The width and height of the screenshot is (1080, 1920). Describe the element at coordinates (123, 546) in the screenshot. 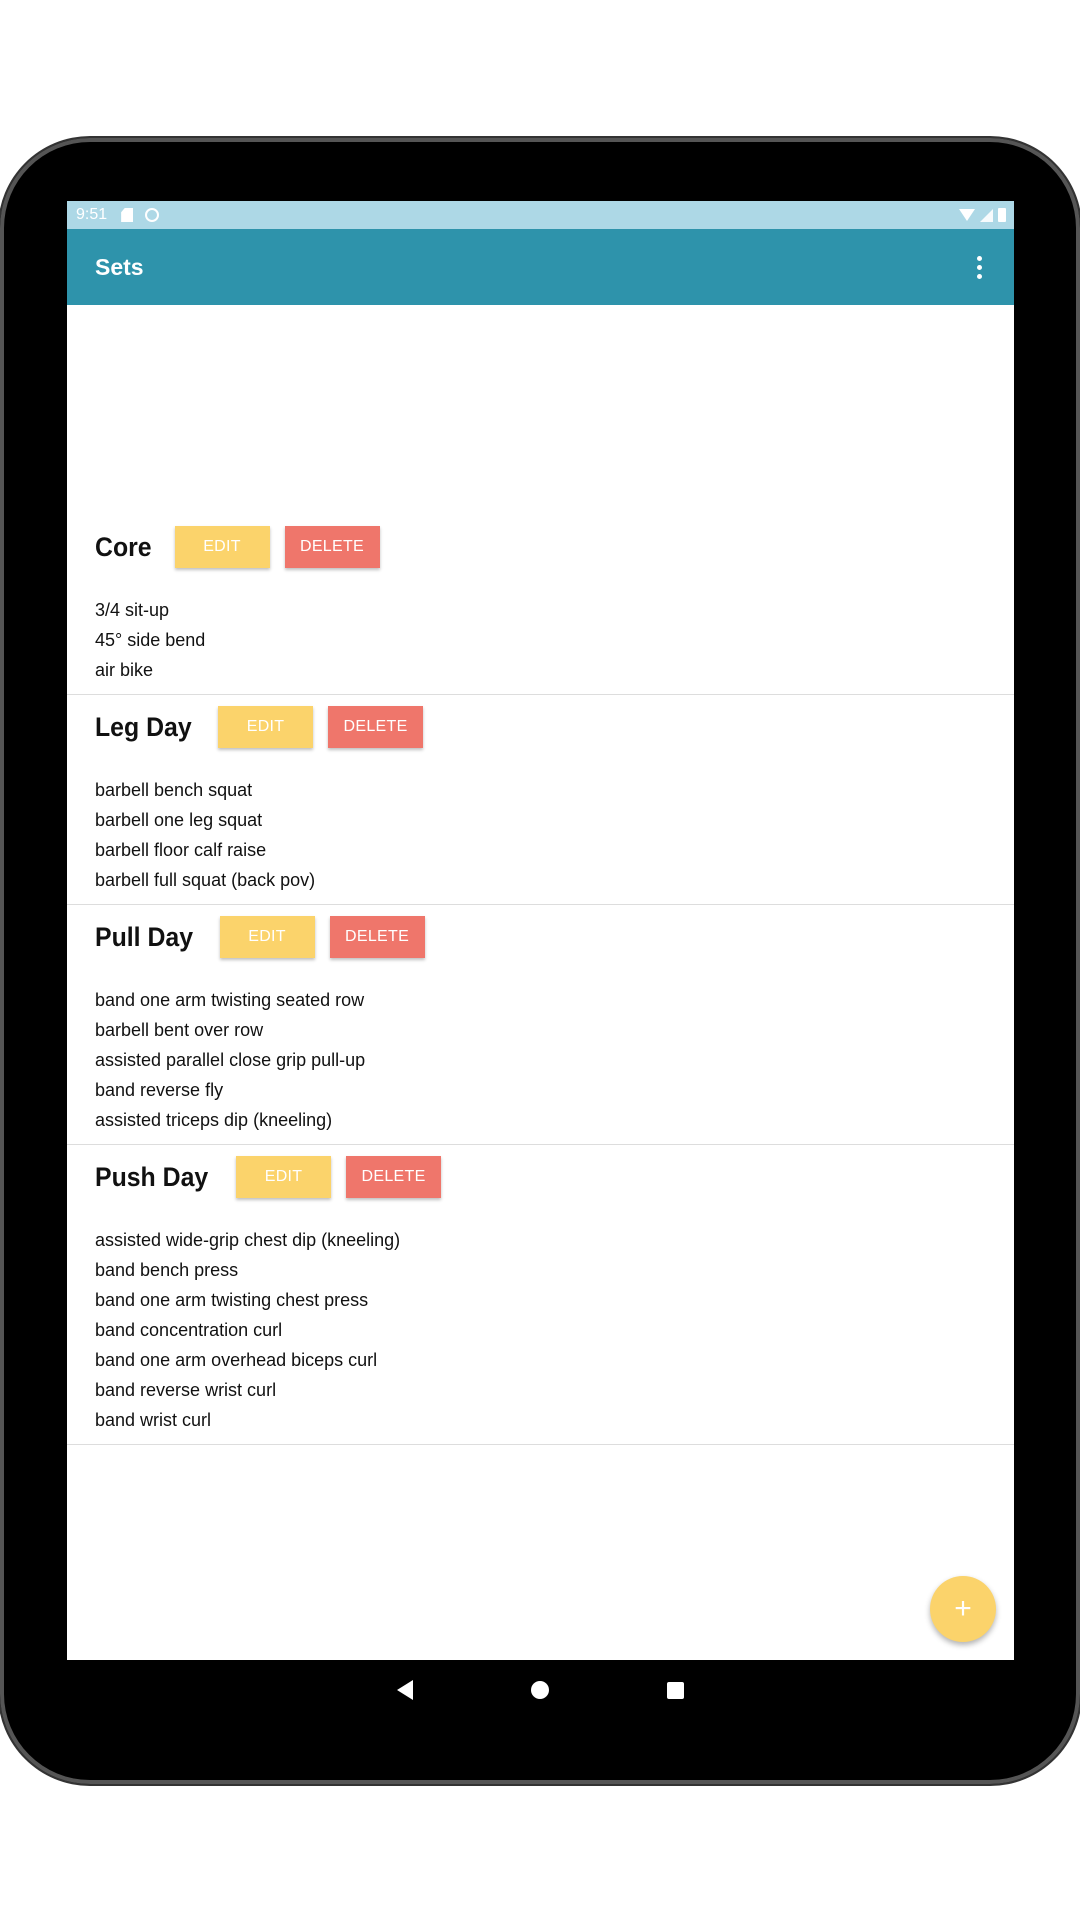

I see `set-name: Core` at that location.